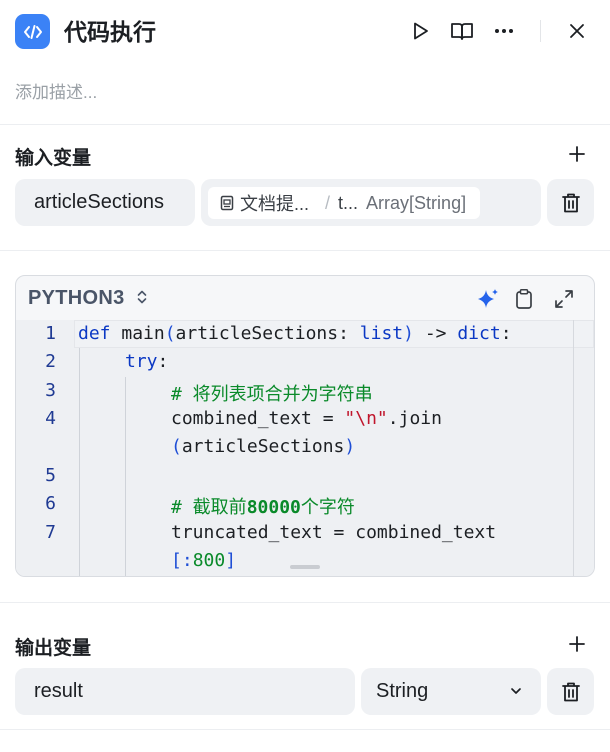 The height and width of the screenshot is (752, 610). Describe the element at coordinates (267, 333) in the screenshot. I see `code-token: articleSections:` at that location.